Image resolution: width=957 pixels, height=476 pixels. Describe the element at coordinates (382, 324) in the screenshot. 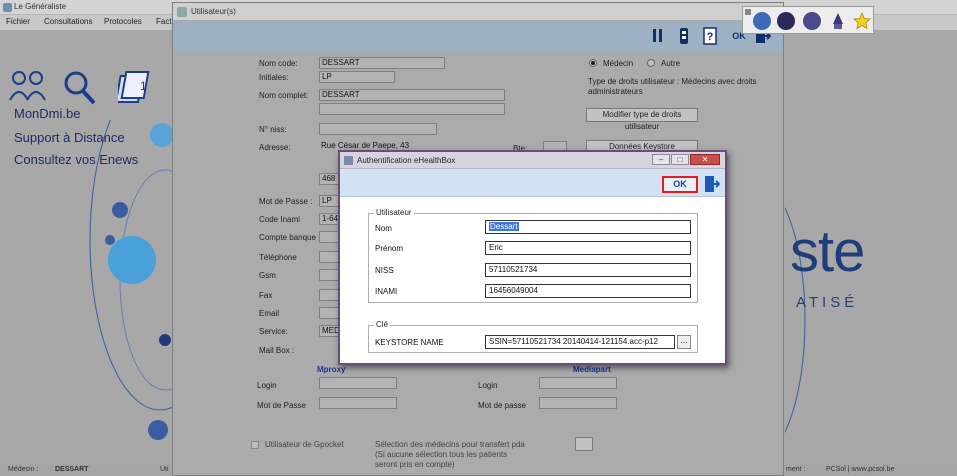

I see `cle-legend: Clé` at that location.